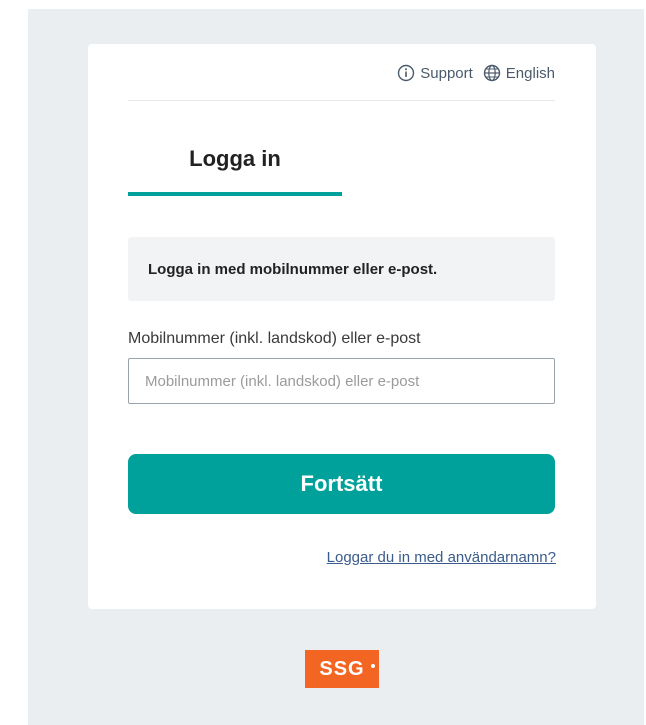  I want to click on language-link: English, so click(519, 73).